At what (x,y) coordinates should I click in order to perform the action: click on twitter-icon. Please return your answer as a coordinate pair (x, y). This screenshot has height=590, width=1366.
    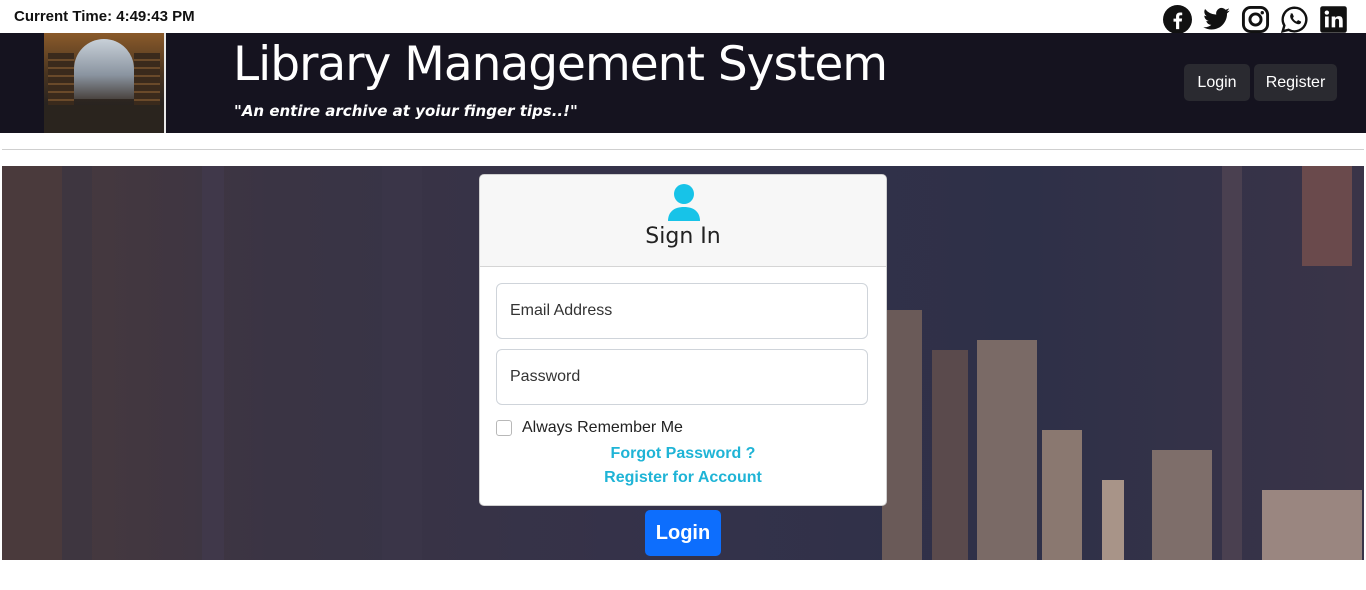
    Looking at the image, I should click on (1216, 19).